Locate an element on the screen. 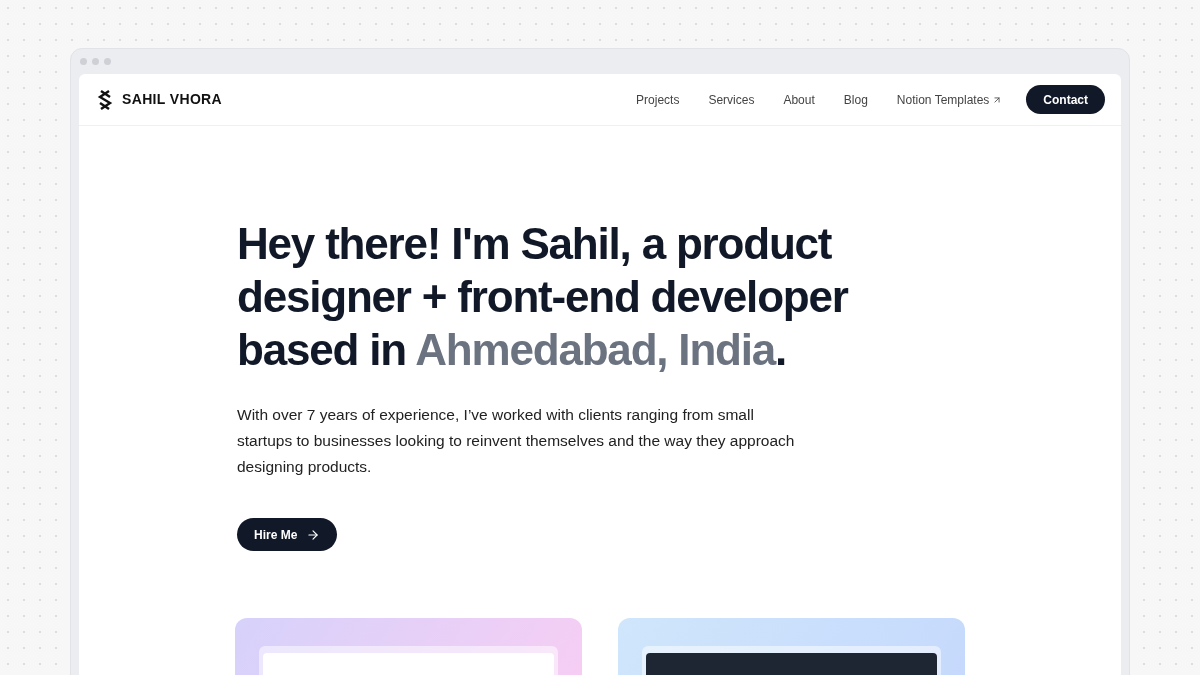 The width and height of the screenshot is (1200, 675). logo-icon is located at coordinates (105, 99).